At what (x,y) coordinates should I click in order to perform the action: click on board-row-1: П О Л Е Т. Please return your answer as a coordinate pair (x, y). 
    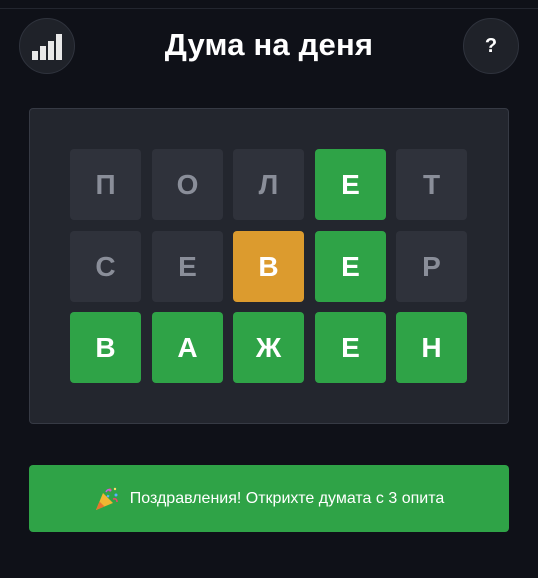
    Looking at the image, I should click on (270, 184).